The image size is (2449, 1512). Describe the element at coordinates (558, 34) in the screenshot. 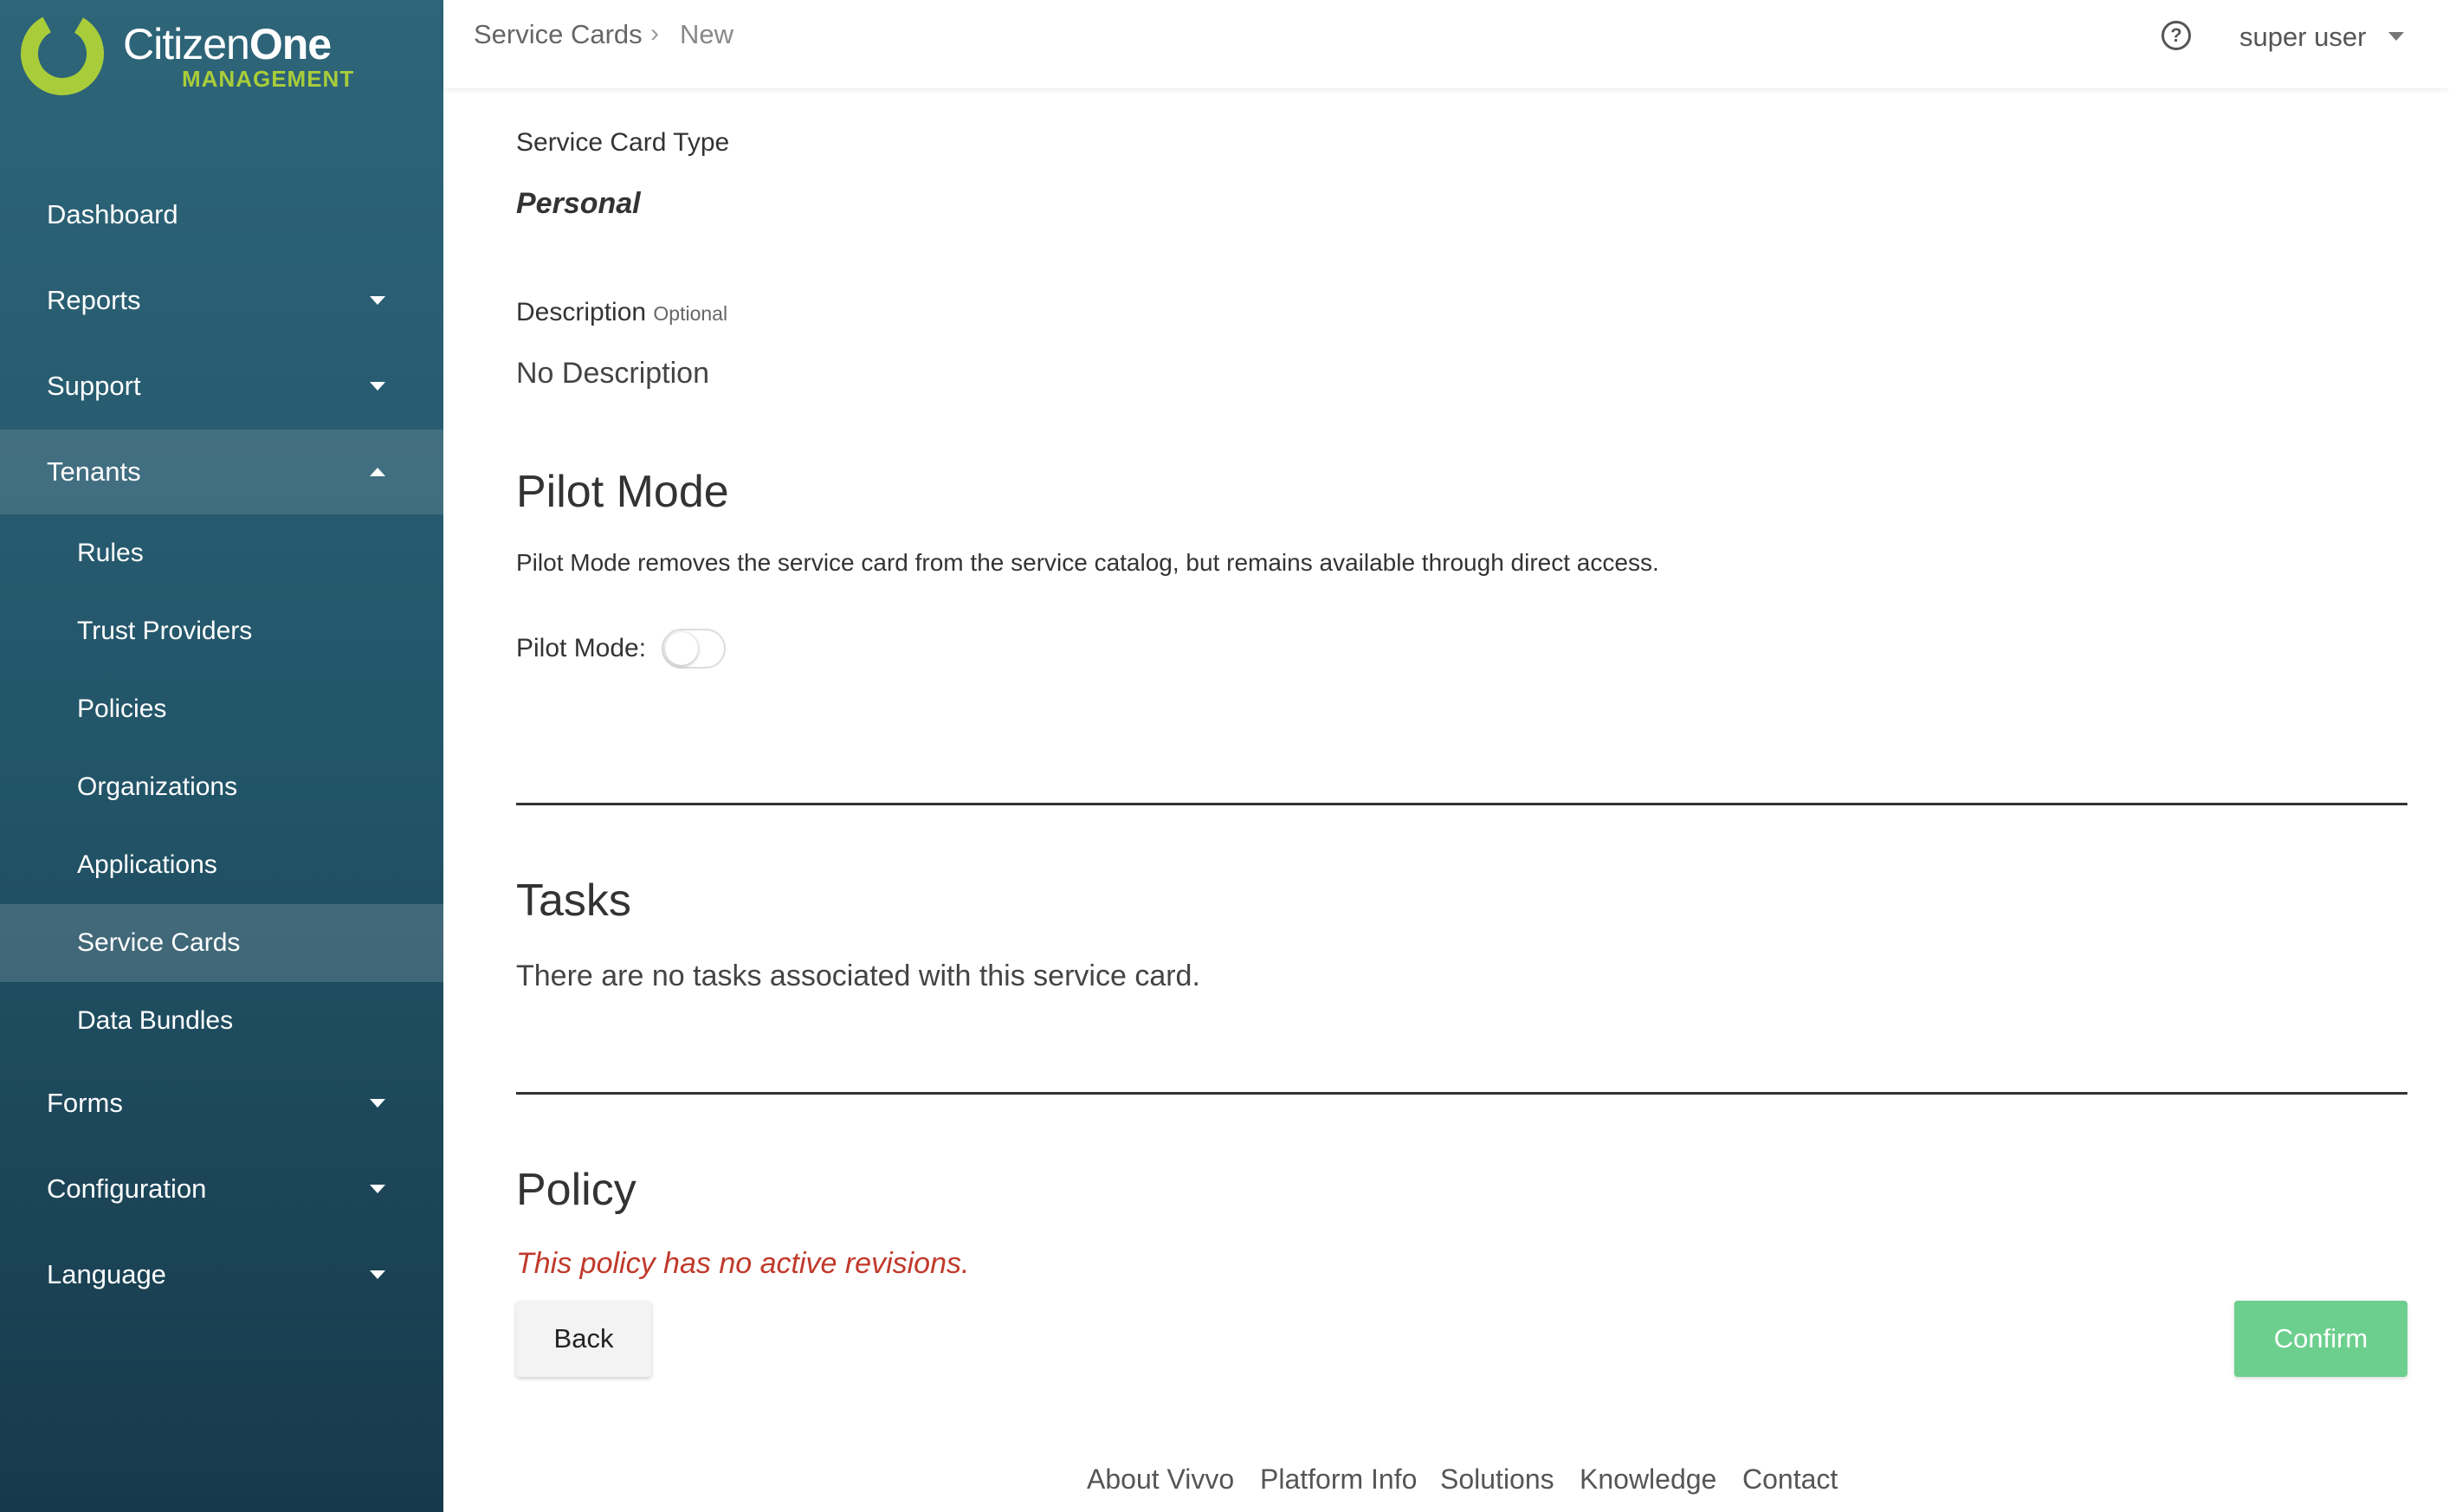

I see `breadcrumb-service-cards: Service Cards` at that location.